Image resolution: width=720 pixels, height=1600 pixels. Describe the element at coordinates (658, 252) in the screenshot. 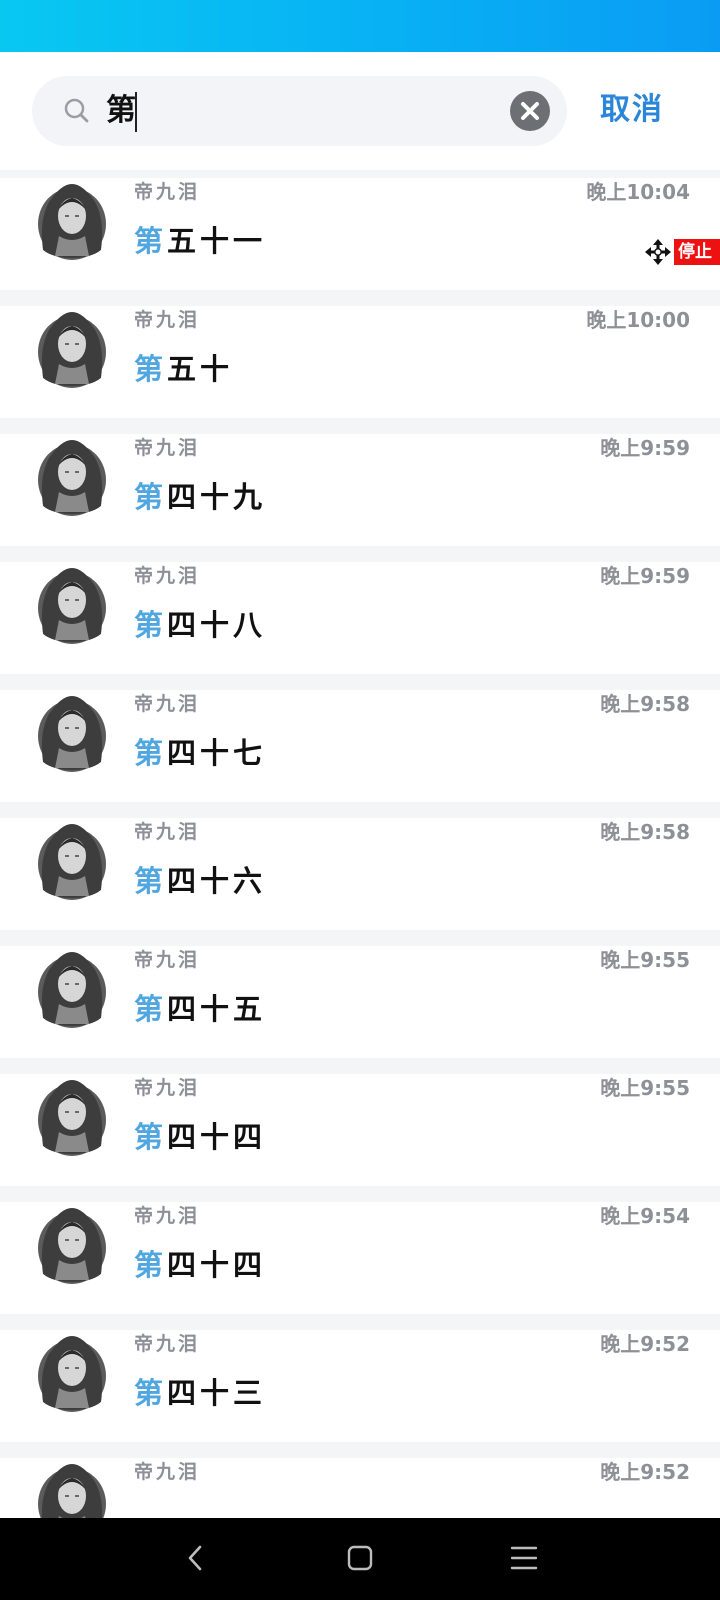

I see `move-icon` at that location.